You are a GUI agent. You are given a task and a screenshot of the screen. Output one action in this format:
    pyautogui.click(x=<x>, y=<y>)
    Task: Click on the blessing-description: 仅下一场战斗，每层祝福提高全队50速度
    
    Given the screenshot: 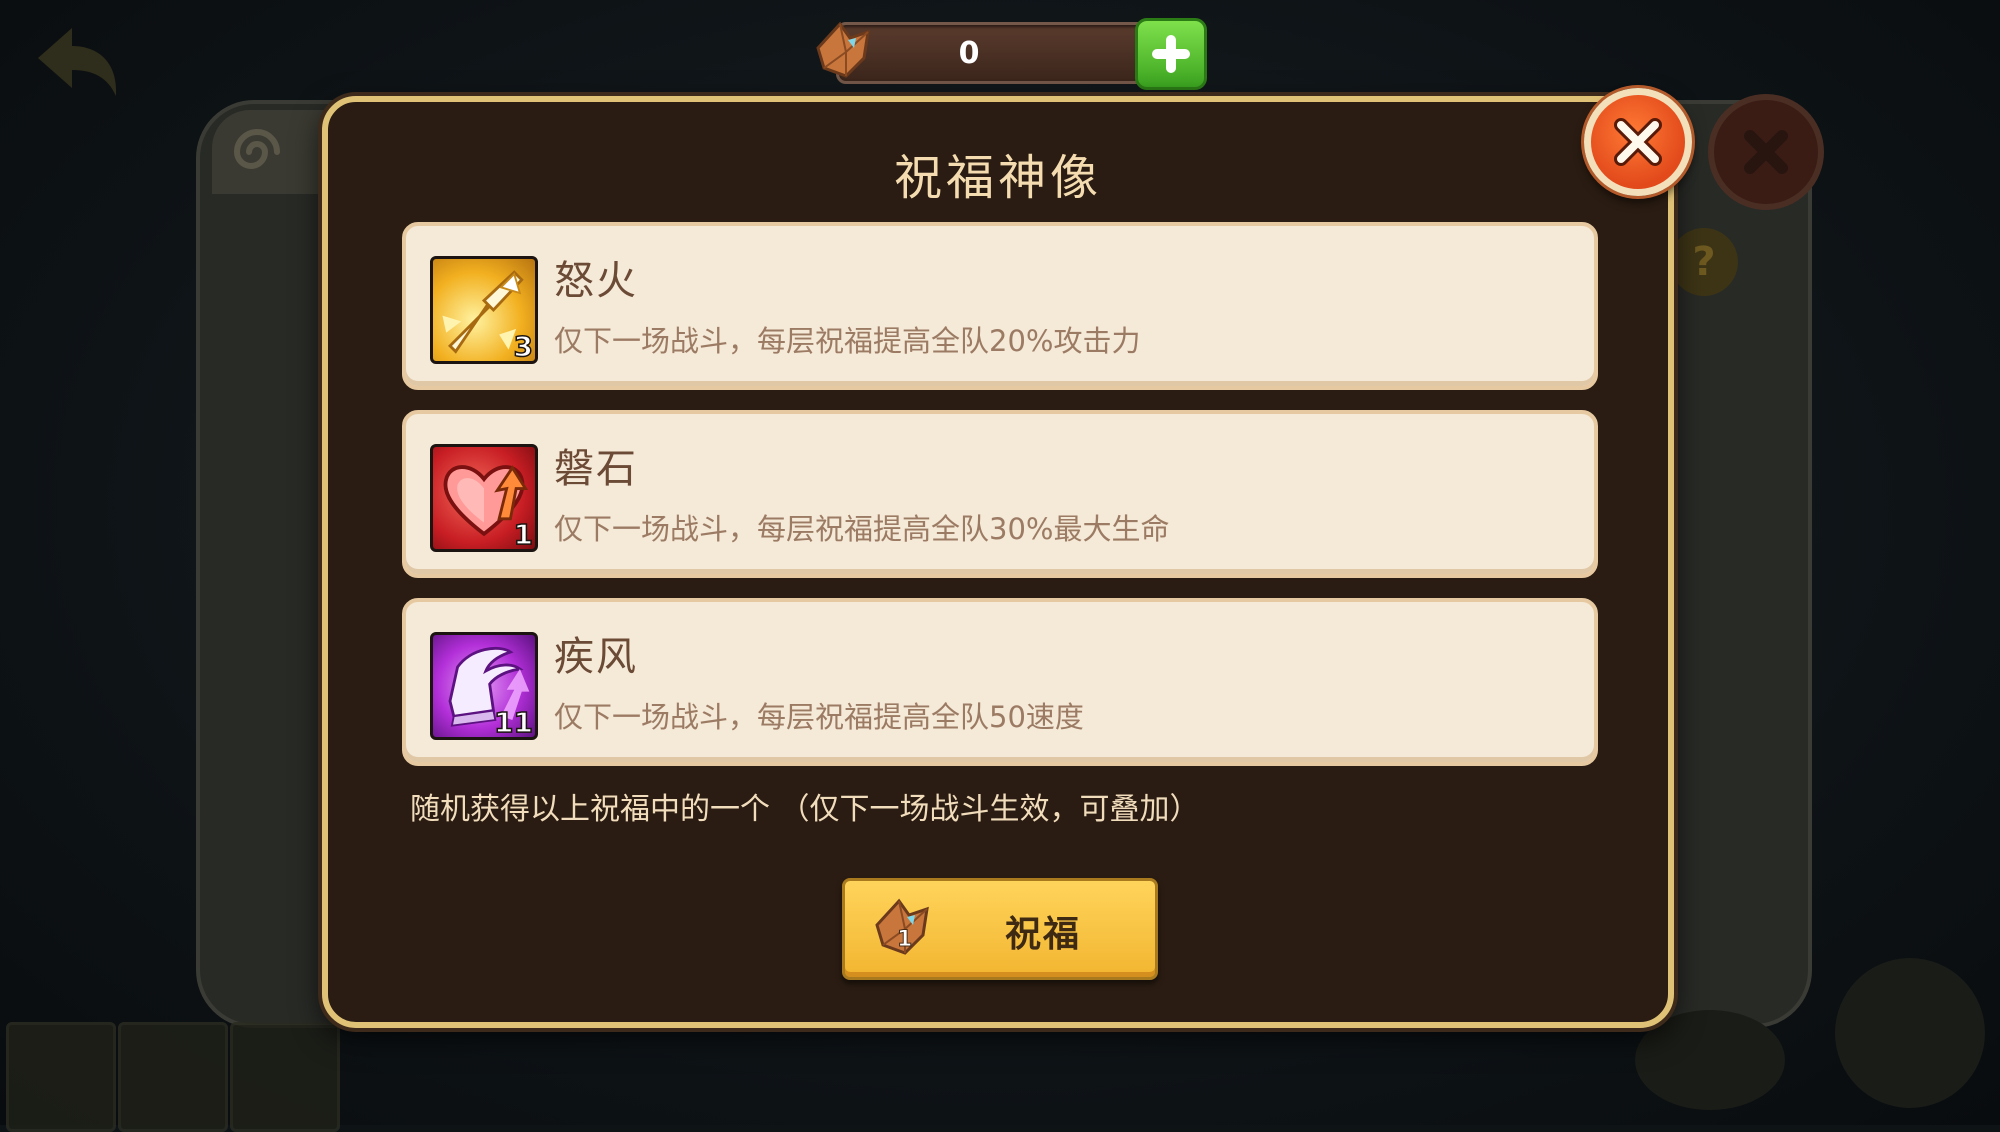 What is the action you would take?
    pyautogui.click(x=819, y=717)
    